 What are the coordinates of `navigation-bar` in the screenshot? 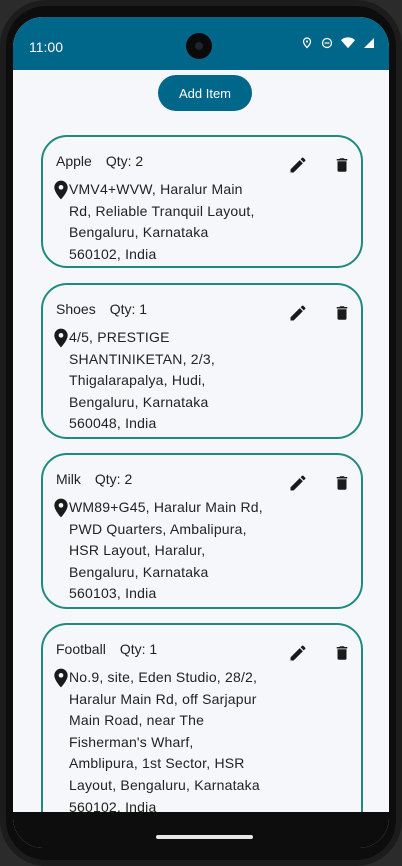 It's located at (201, 830).